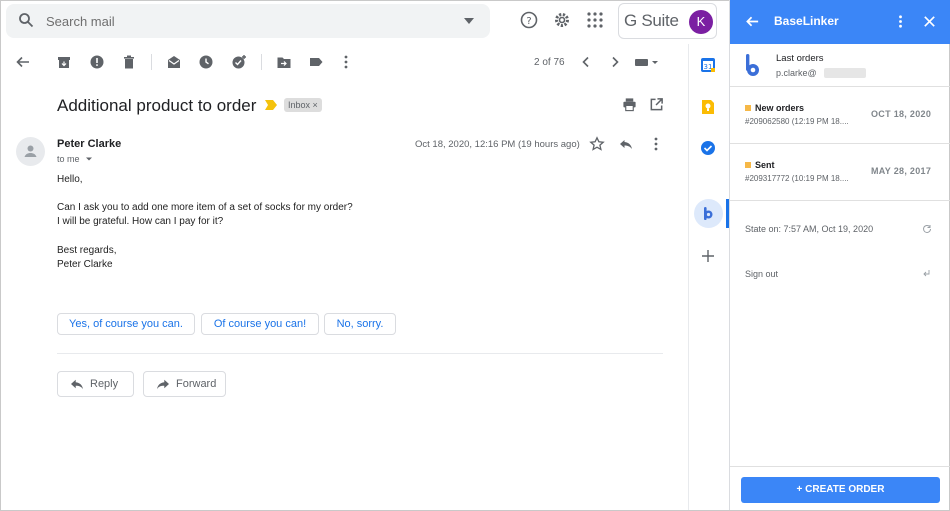 The image size is (950, 511). Describe the element at coordinates (80, 21) in the screenshot. I see `search-input: Search mail` at that location.